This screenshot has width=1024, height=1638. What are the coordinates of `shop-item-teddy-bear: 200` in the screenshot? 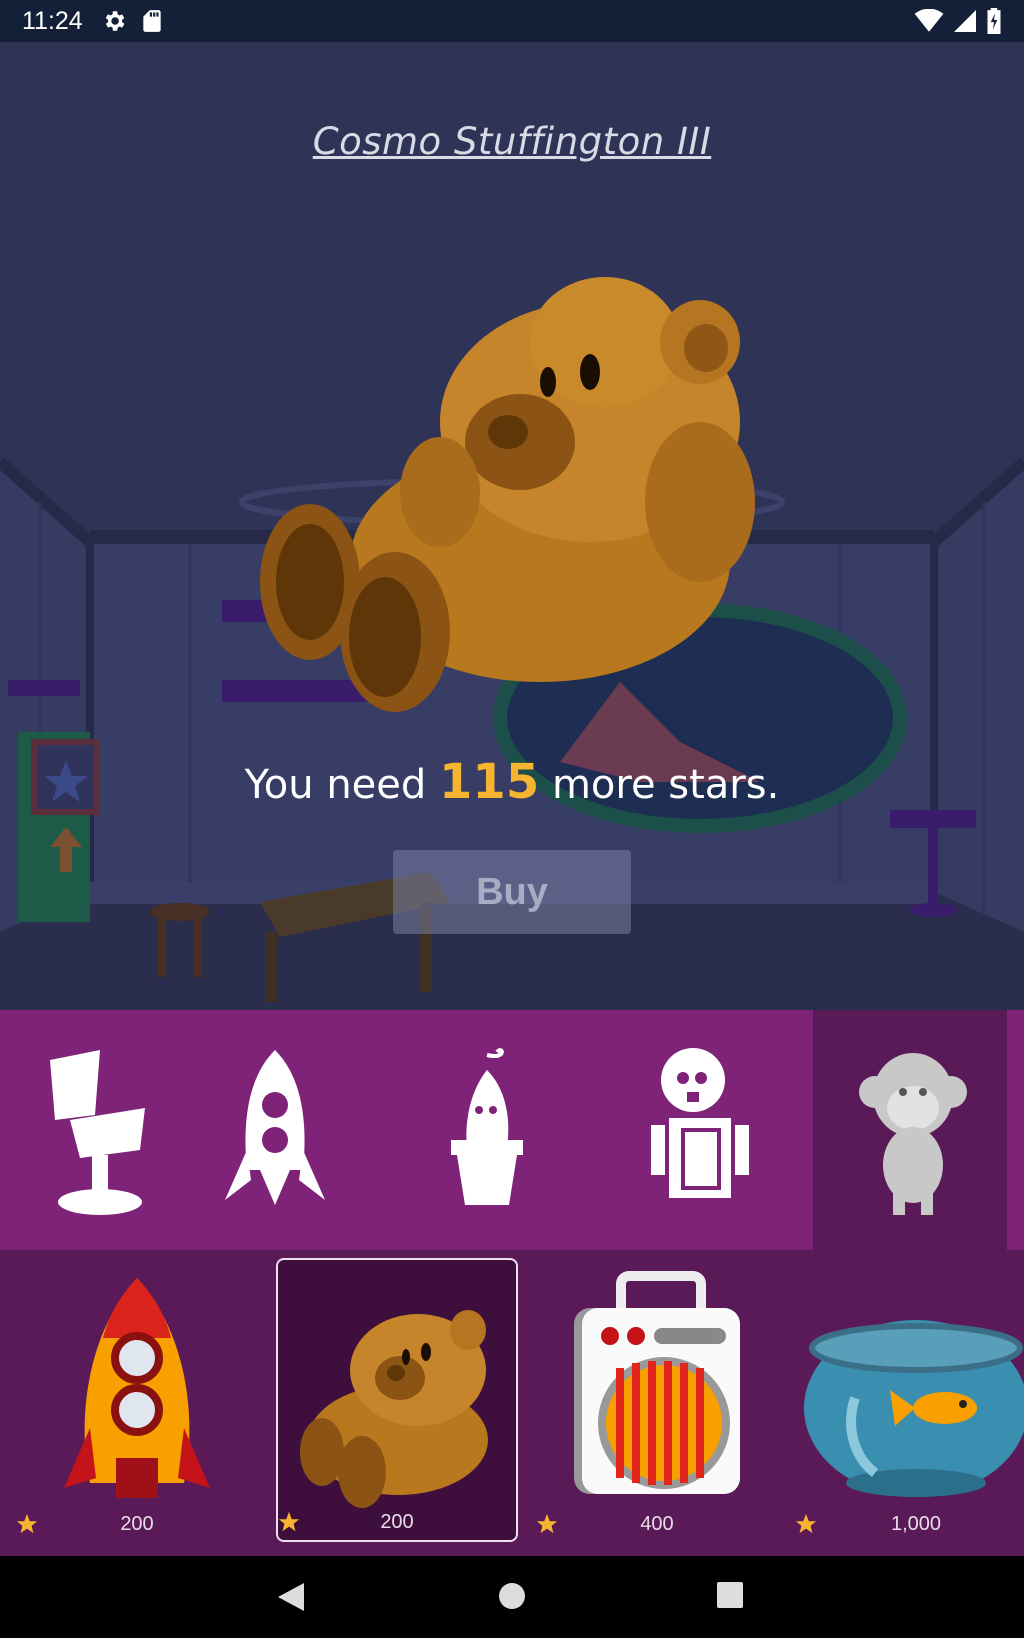 It's located at (397, 1400).